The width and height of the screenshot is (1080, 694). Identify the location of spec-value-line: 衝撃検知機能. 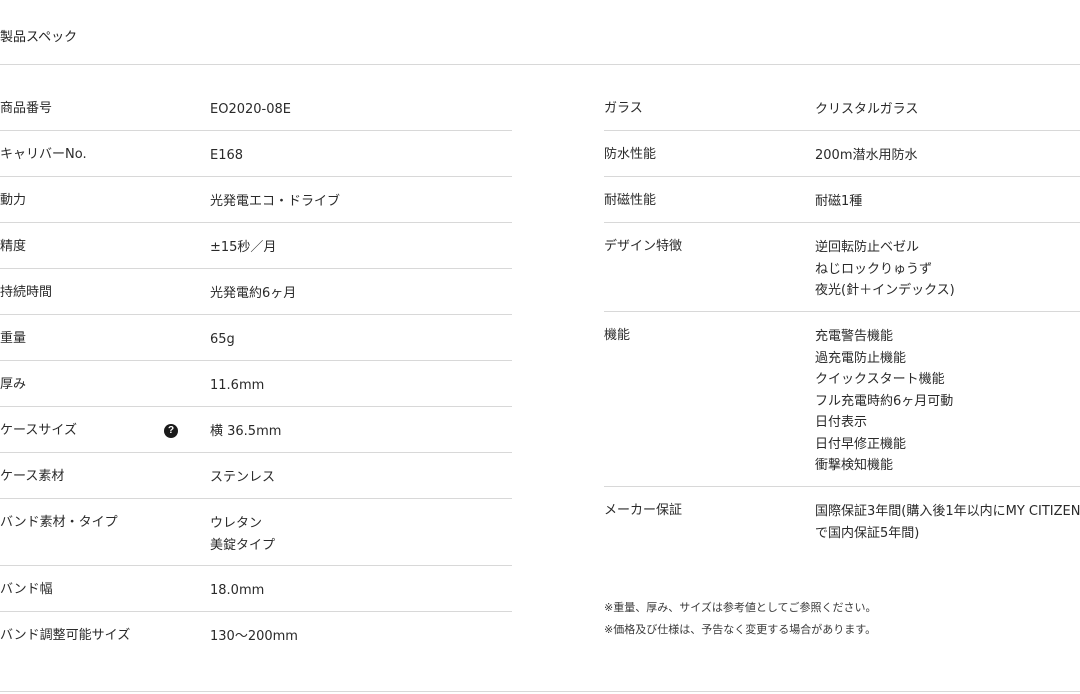
(854, 465).